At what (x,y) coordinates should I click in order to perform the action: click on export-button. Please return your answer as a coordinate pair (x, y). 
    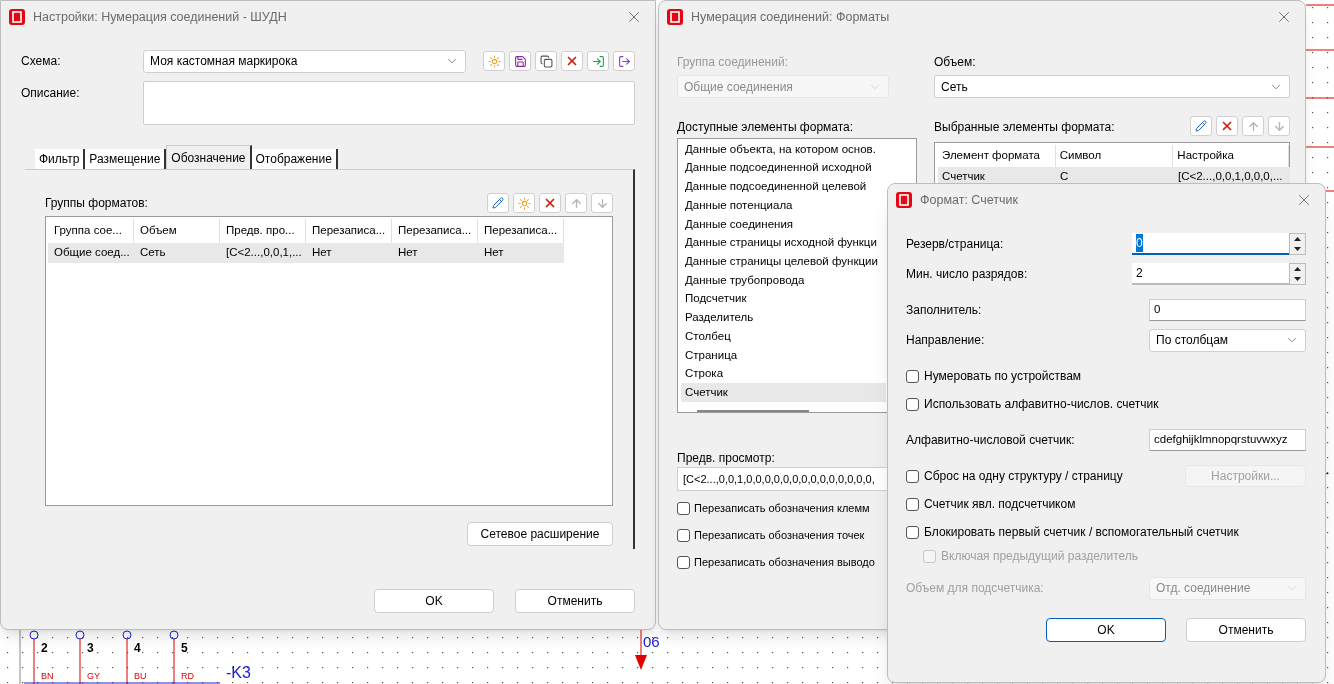
    Looking at the image, I should click on (624, 61).